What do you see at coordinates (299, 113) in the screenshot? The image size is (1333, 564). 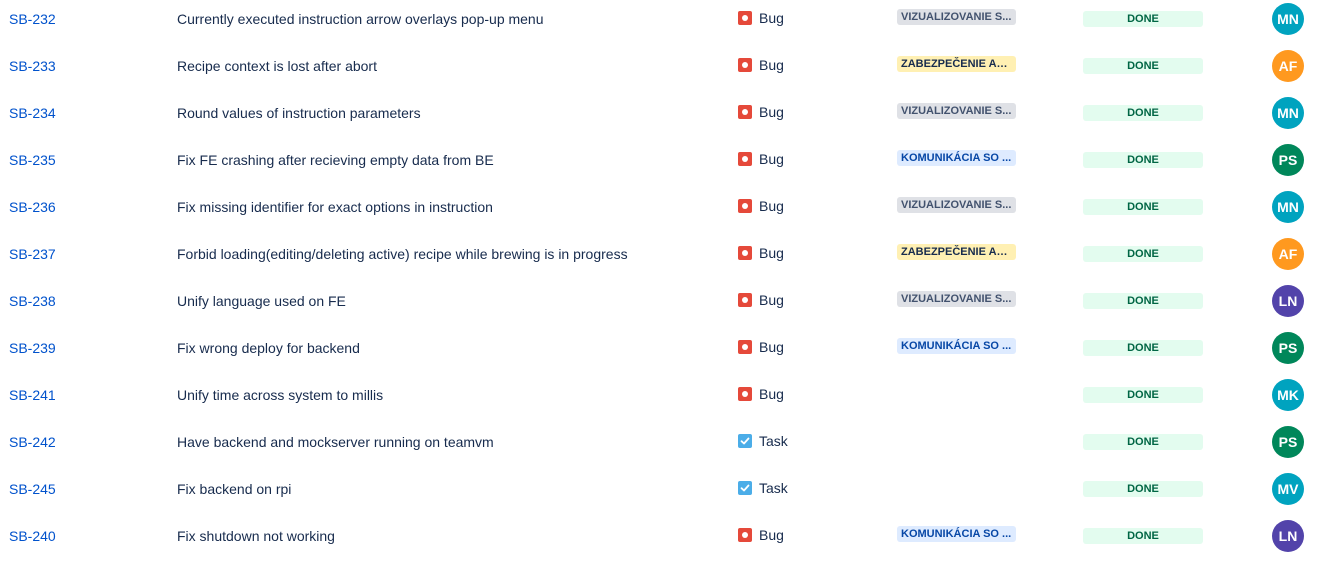 I see `issue-summary: Round values of instruction parameters` at bounding box center [299, 113].